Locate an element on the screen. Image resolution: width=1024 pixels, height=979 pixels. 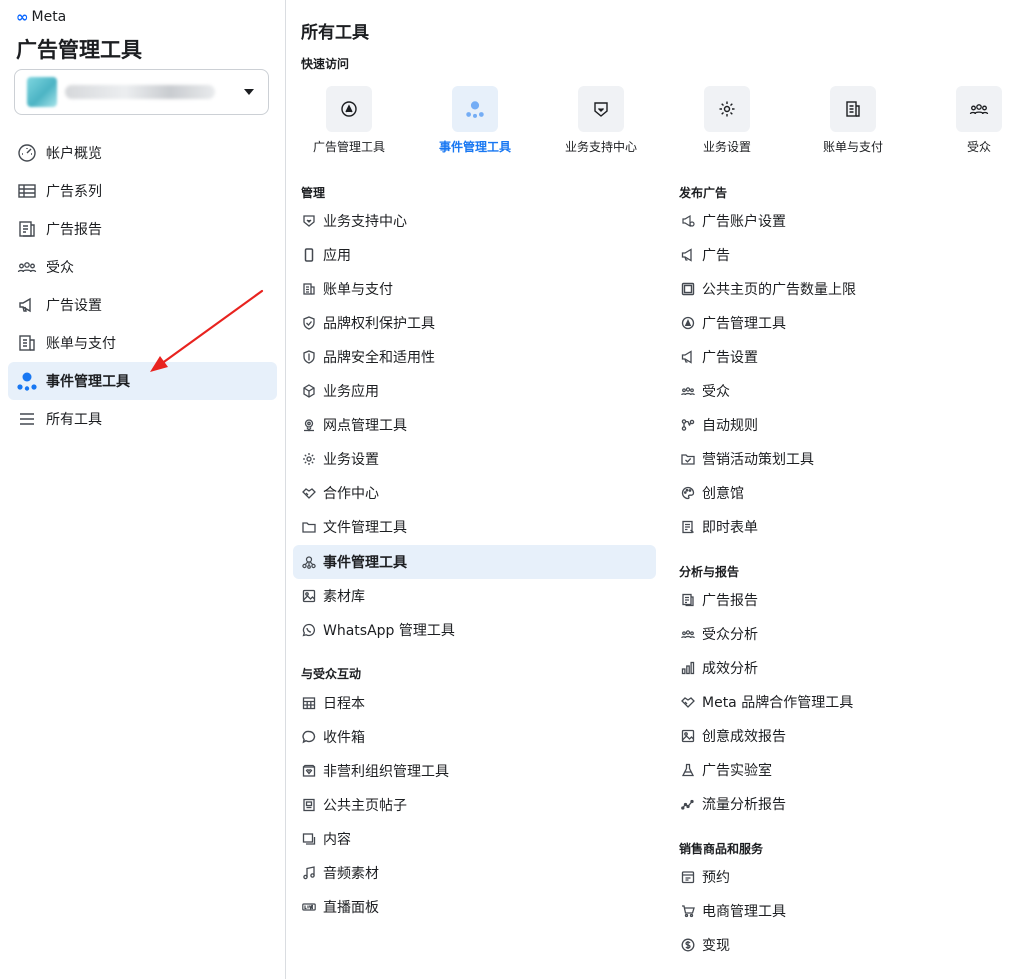
tool-label: 文件管理工具 is located at coordinates (365, 528).